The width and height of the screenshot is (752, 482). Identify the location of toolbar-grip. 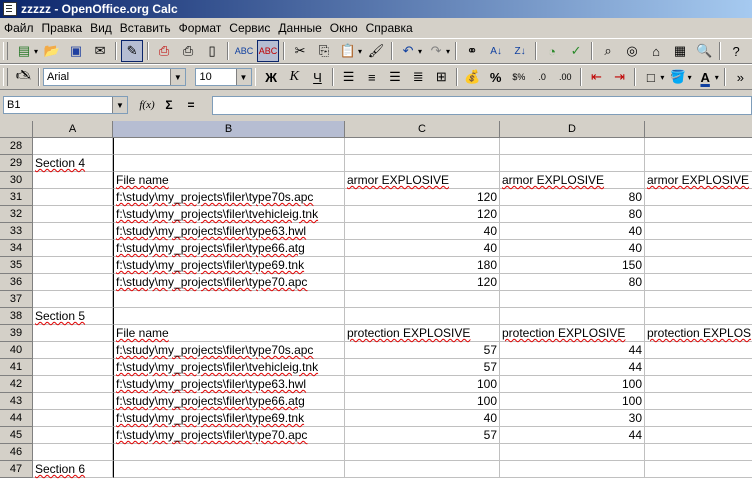
(5, 51).